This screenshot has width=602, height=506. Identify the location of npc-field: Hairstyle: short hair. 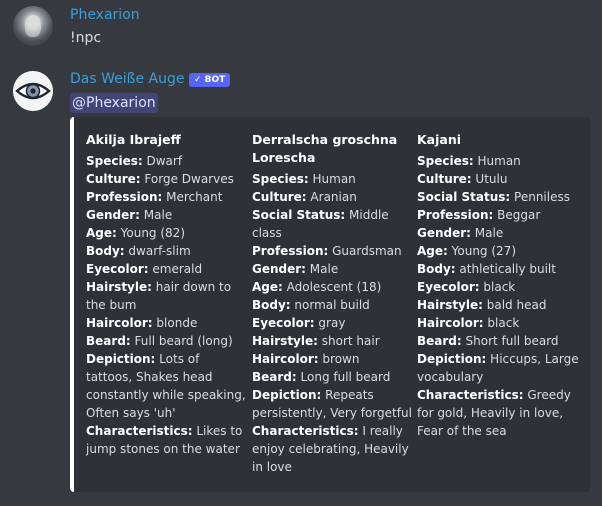
(333, 341).